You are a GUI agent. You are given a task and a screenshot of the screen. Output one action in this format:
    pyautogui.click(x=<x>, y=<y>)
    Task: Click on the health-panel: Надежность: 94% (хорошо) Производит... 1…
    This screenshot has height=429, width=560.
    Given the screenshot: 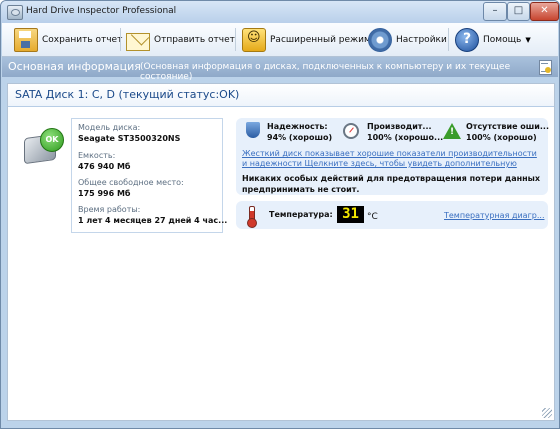 What is the action you would take?
    pyautogui.click(x=393, y=156)
    